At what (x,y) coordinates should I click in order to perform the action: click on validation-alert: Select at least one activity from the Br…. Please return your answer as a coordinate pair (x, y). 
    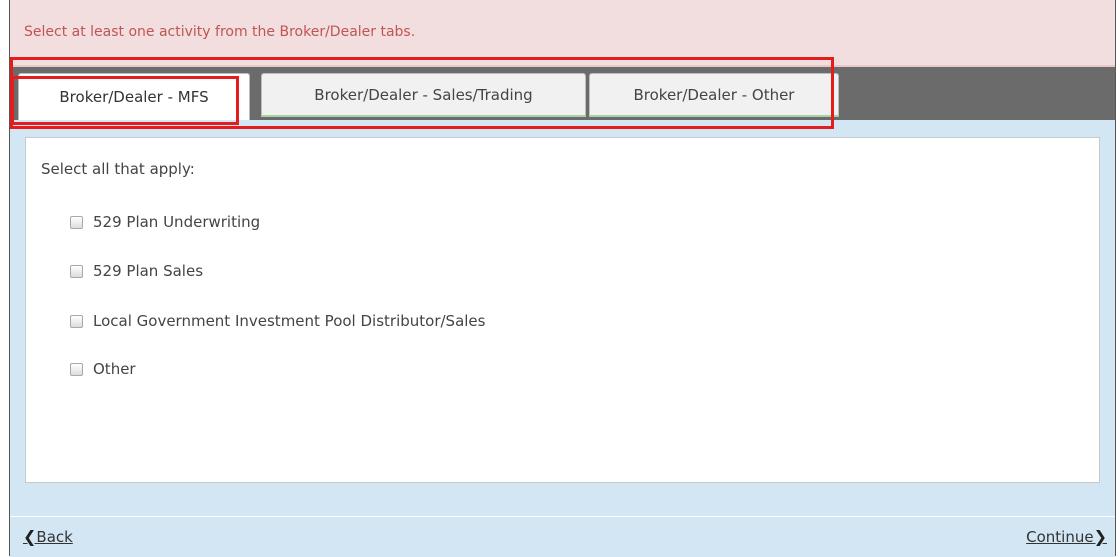
    Looking at the image, I should click on (562, 33).